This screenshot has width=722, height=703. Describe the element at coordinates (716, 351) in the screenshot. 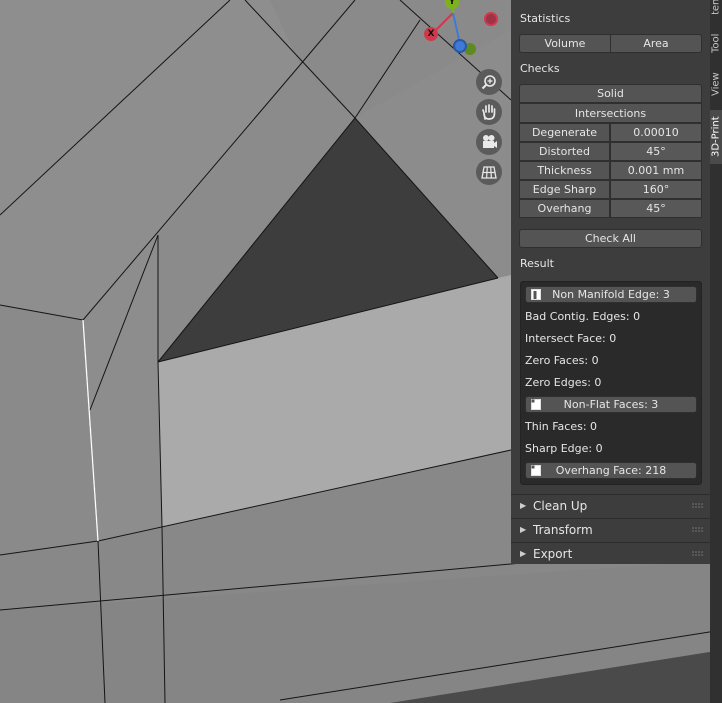

I see `sidebar-tabs: Item Tool View 3D-Print` at that location.